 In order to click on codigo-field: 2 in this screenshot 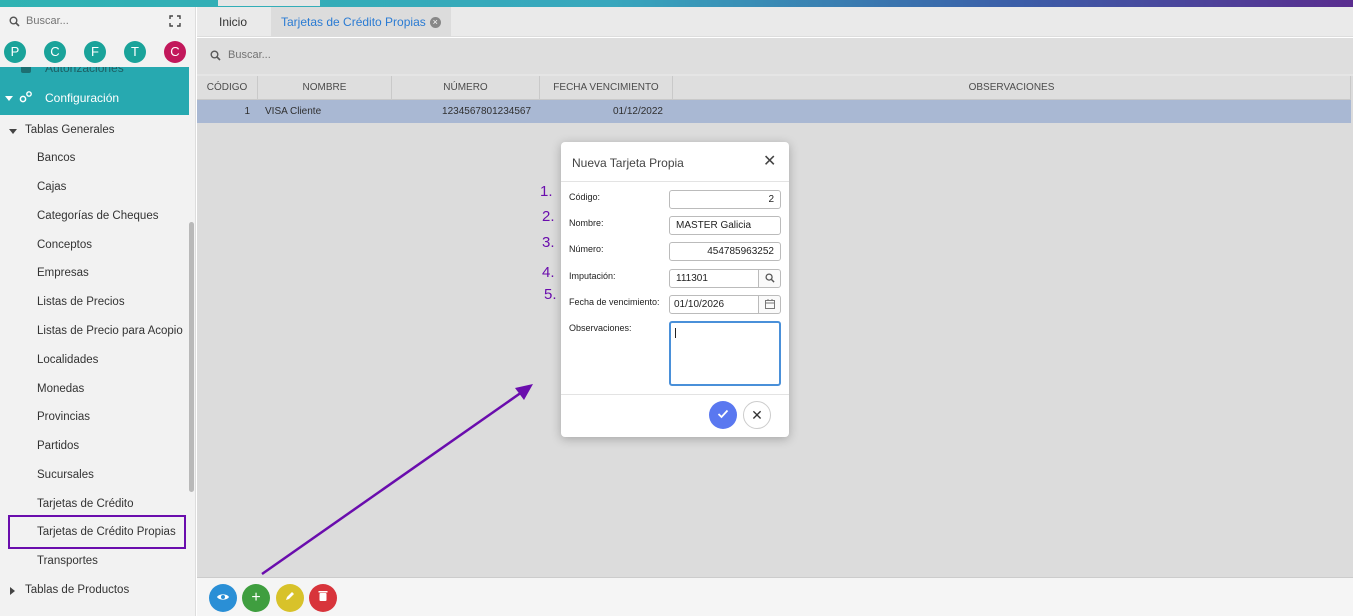, I will do `click(725, 199)`.